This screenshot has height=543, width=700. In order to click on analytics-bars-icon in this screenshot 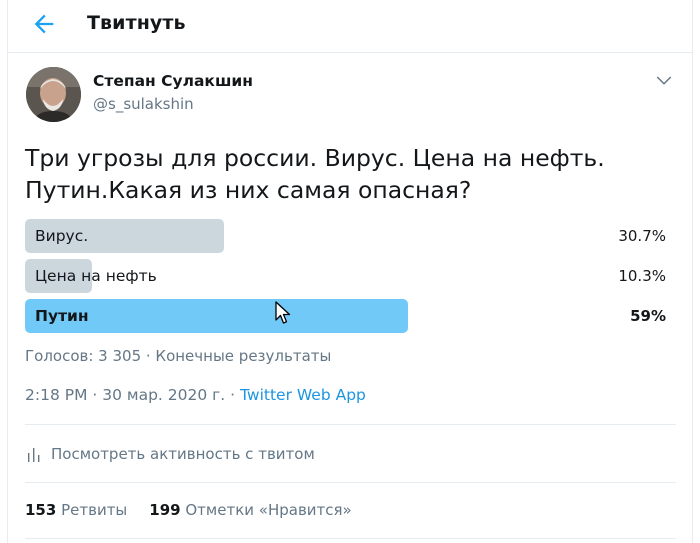, I will do `click(34, 455)`.